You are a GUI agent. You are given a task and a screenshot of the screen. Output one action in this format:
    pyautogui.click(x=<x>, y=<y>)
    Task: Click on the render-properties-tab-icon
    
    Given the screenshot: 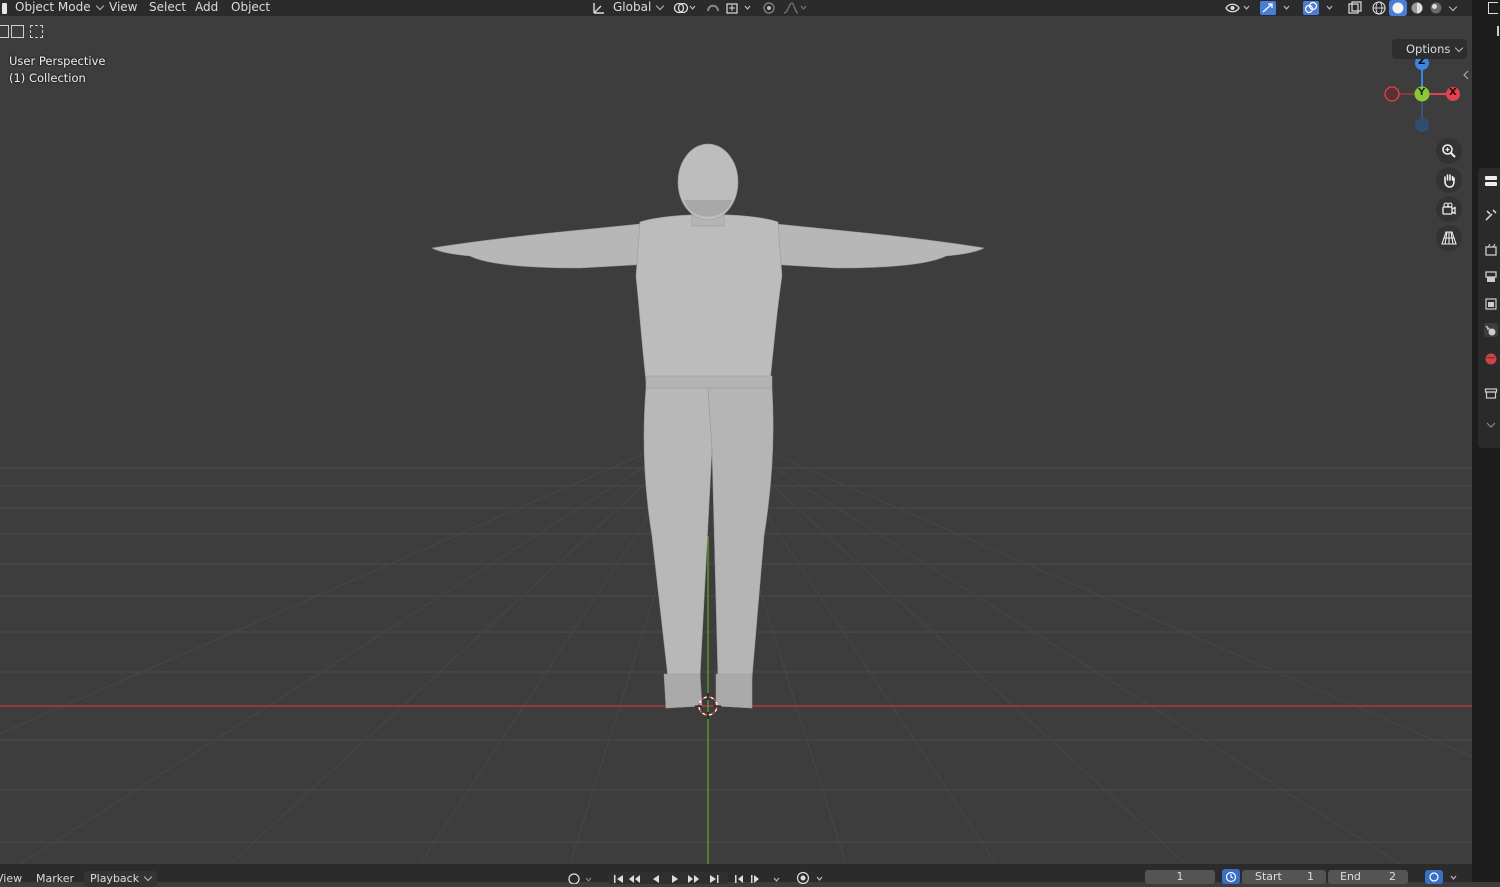 What is the action you would take?
    pyautogui.click(x=1491, y=250)
    